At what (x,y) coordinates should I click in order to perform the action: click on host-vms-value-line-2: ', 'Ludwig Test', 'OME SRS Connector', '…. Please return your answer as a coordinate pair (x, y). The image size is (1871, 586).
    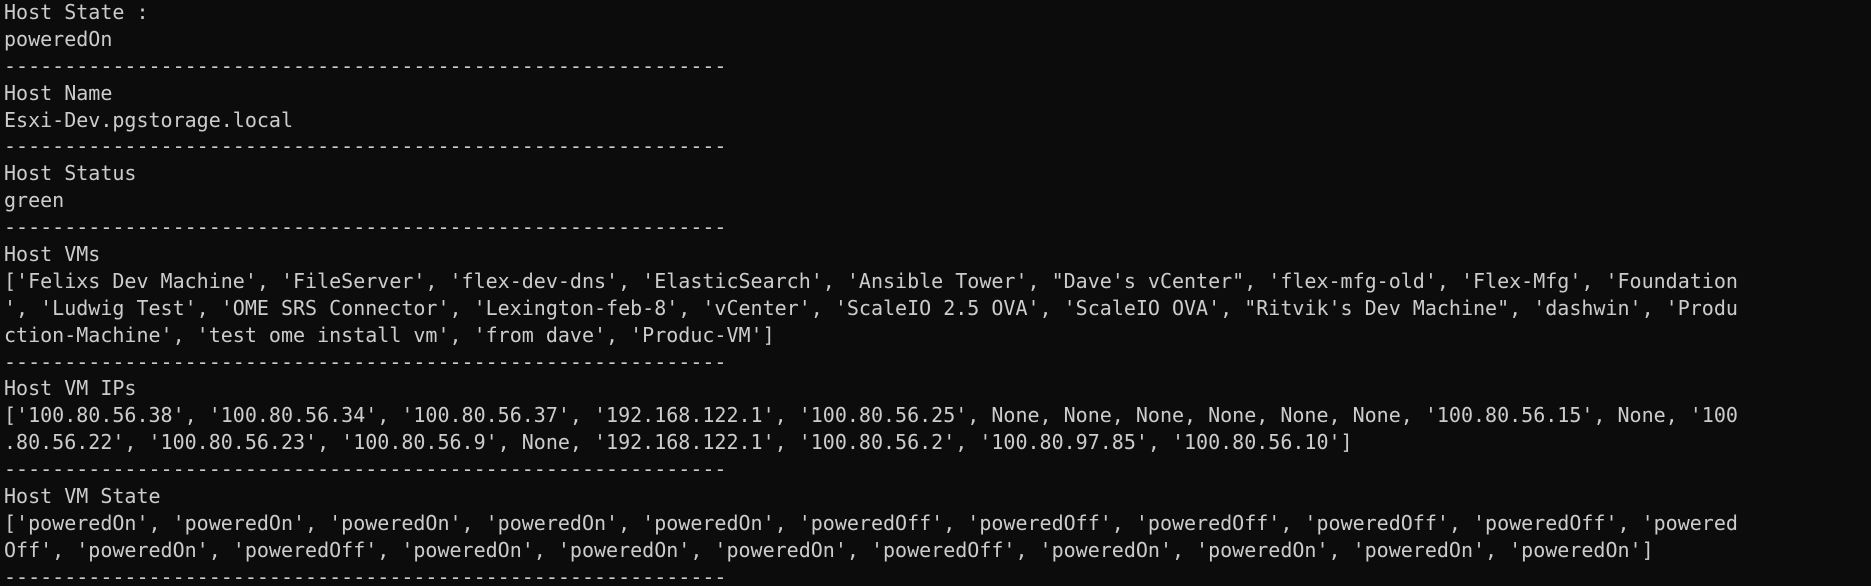
    Looking at the image, I should click on (871, 307).